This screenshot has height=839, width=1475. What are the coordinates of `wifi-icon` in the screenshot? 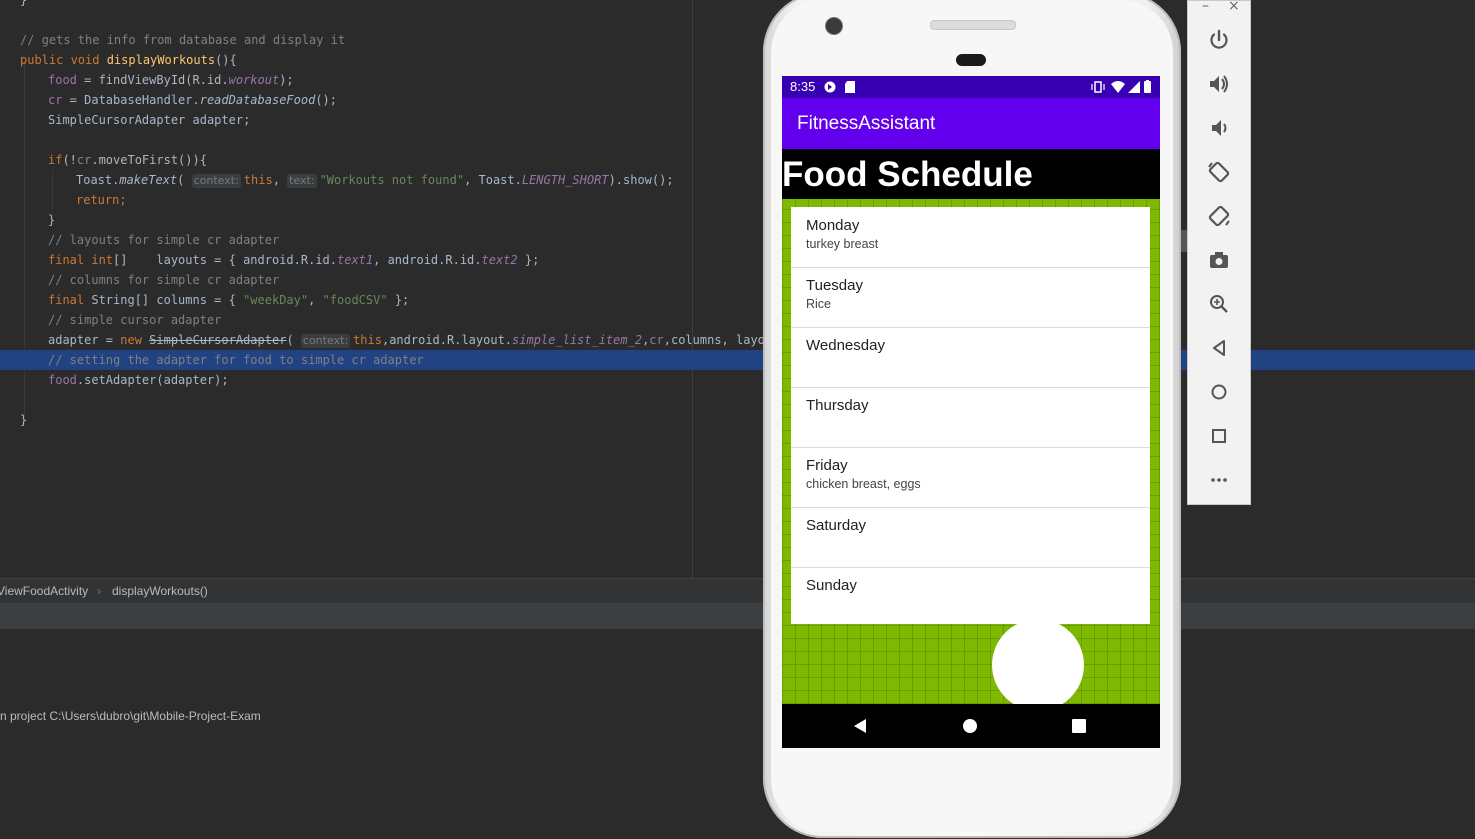 It's located at (1118, 87).